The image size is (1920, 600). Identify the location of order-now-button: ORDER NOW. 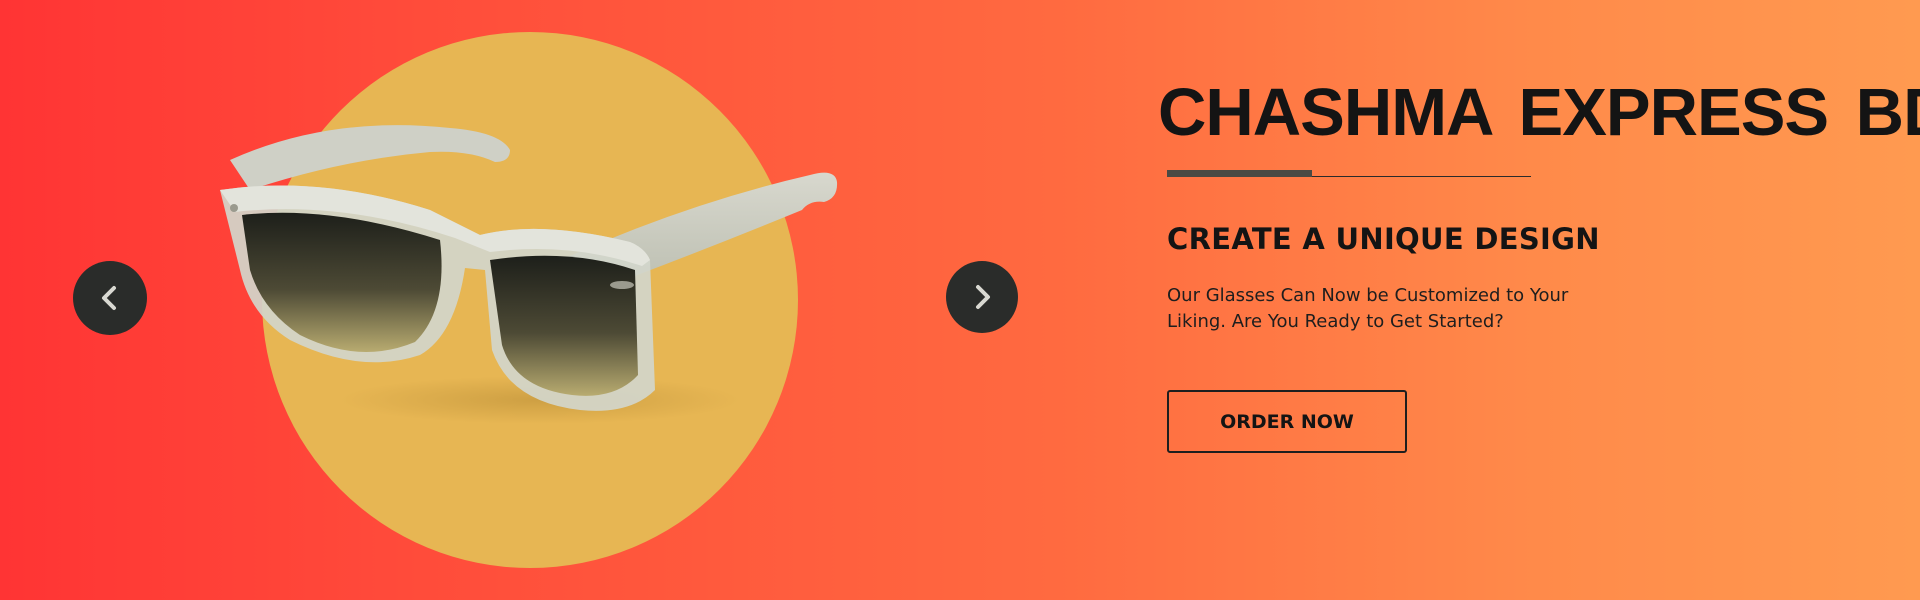
(1287, 421).